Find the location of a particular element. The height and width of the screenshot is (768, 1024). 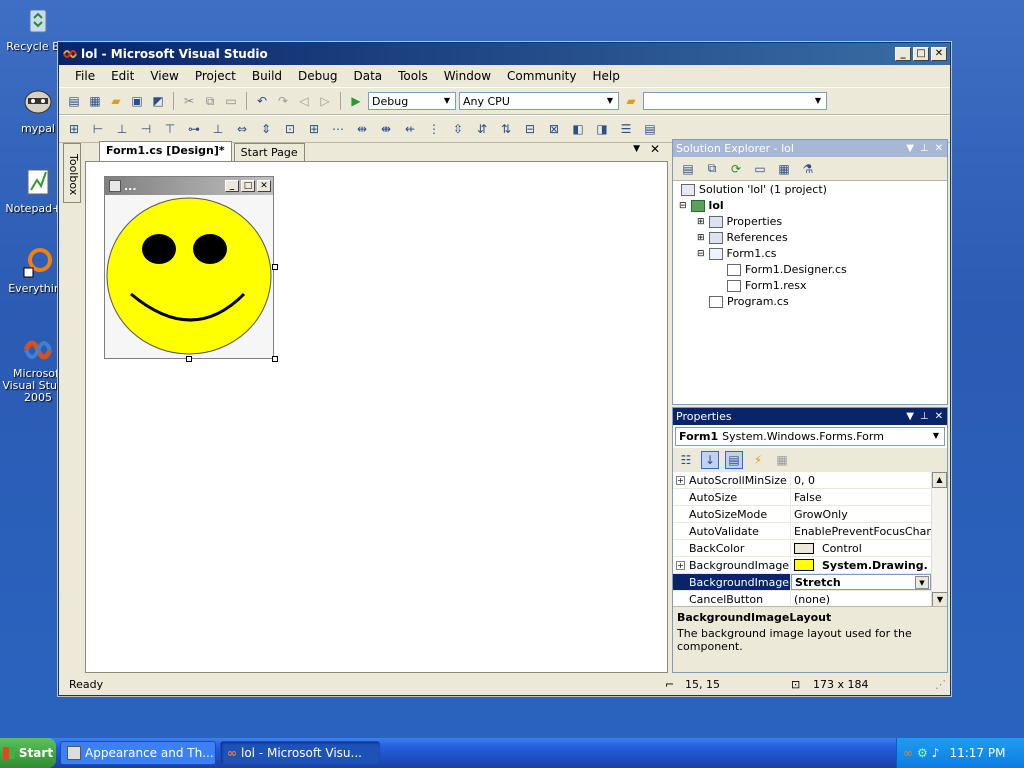

size-to-grid-icon: ⊞ is located at coordinates (314, 129).